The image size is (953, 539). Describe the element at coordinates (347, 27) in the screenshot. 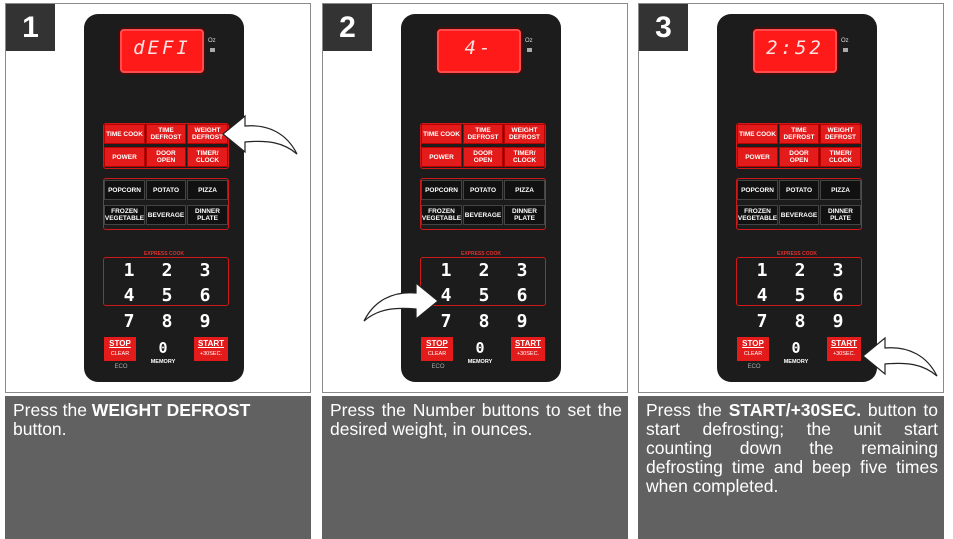

I see `step-number-badge: 2` at that location.